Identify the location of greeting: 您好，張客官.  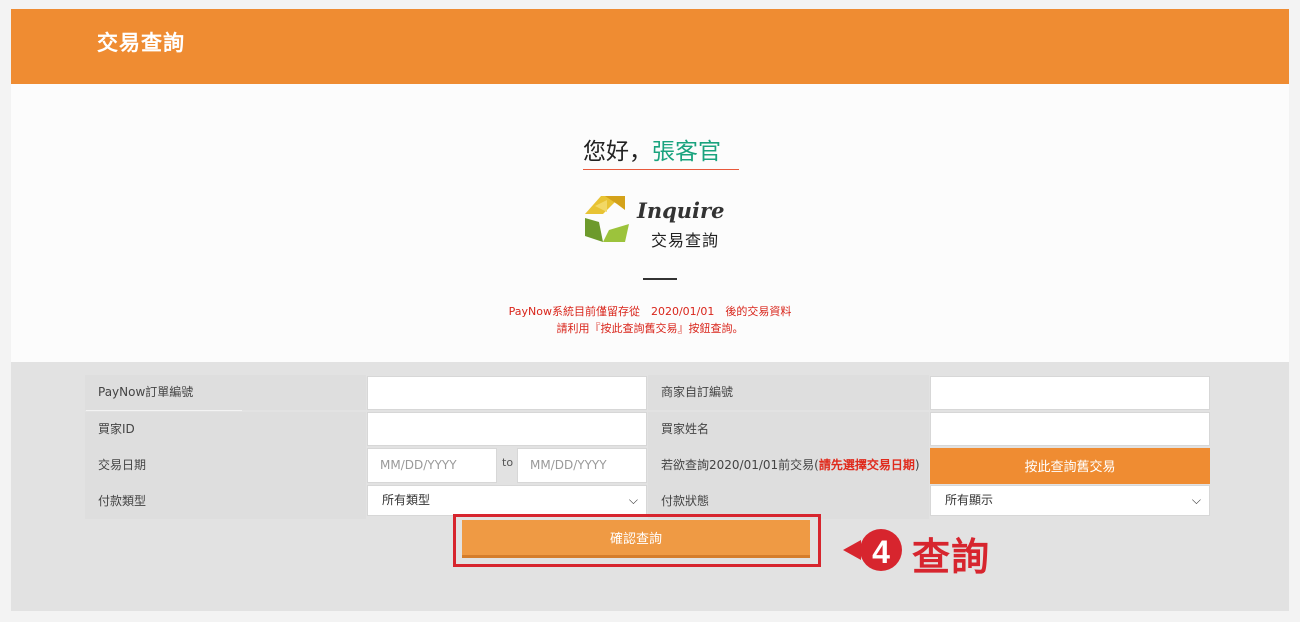
(661, 151).